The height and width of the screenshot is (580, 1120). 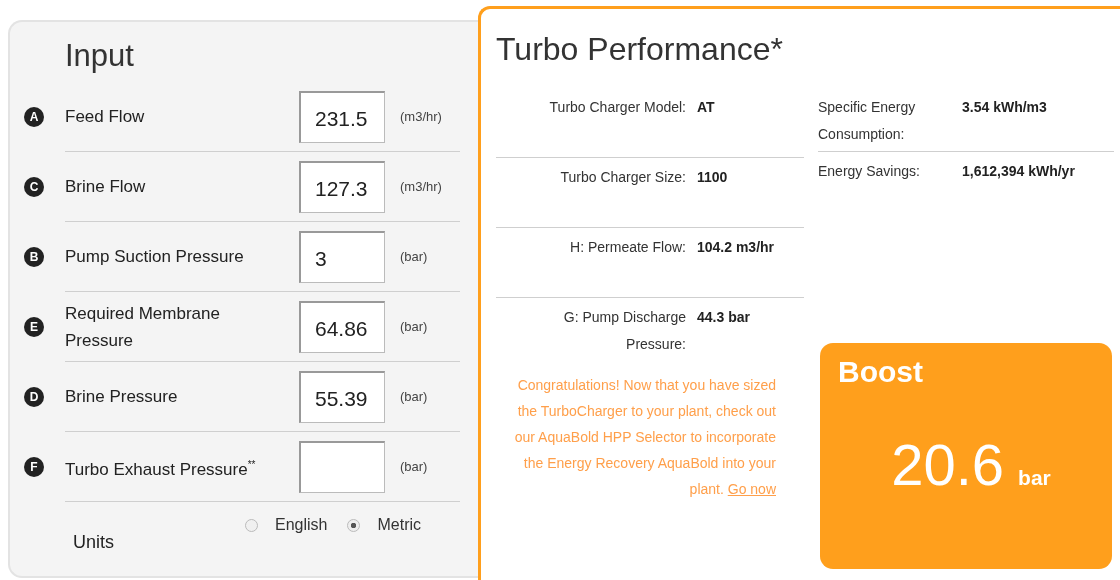 I want to click on boost-value: 20.6, so click(x=948, y=464).